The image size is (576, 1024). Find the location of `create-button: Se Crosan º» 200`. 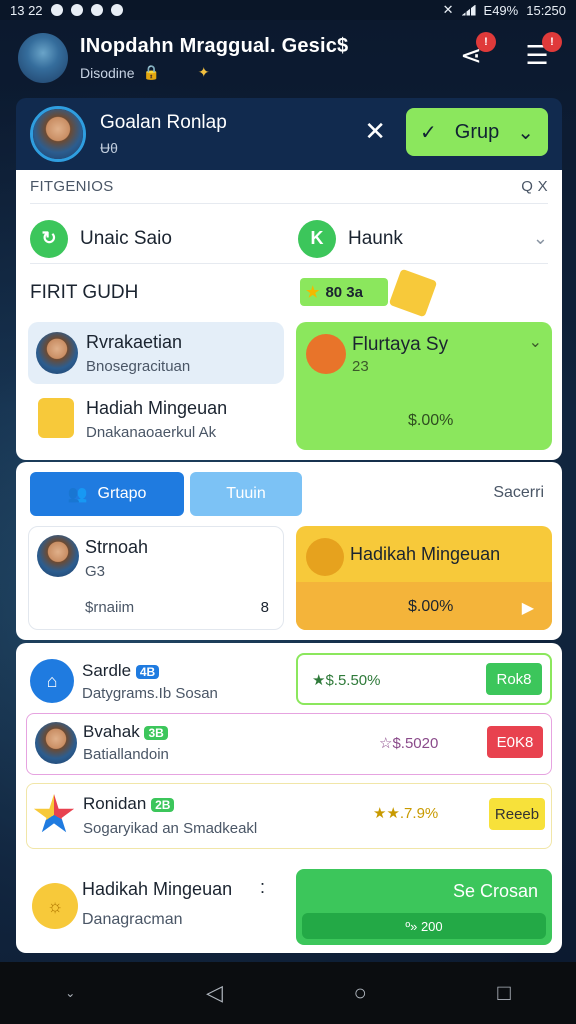

create-button: Se Crosan º» 200 is located at coordinates (424, 907).